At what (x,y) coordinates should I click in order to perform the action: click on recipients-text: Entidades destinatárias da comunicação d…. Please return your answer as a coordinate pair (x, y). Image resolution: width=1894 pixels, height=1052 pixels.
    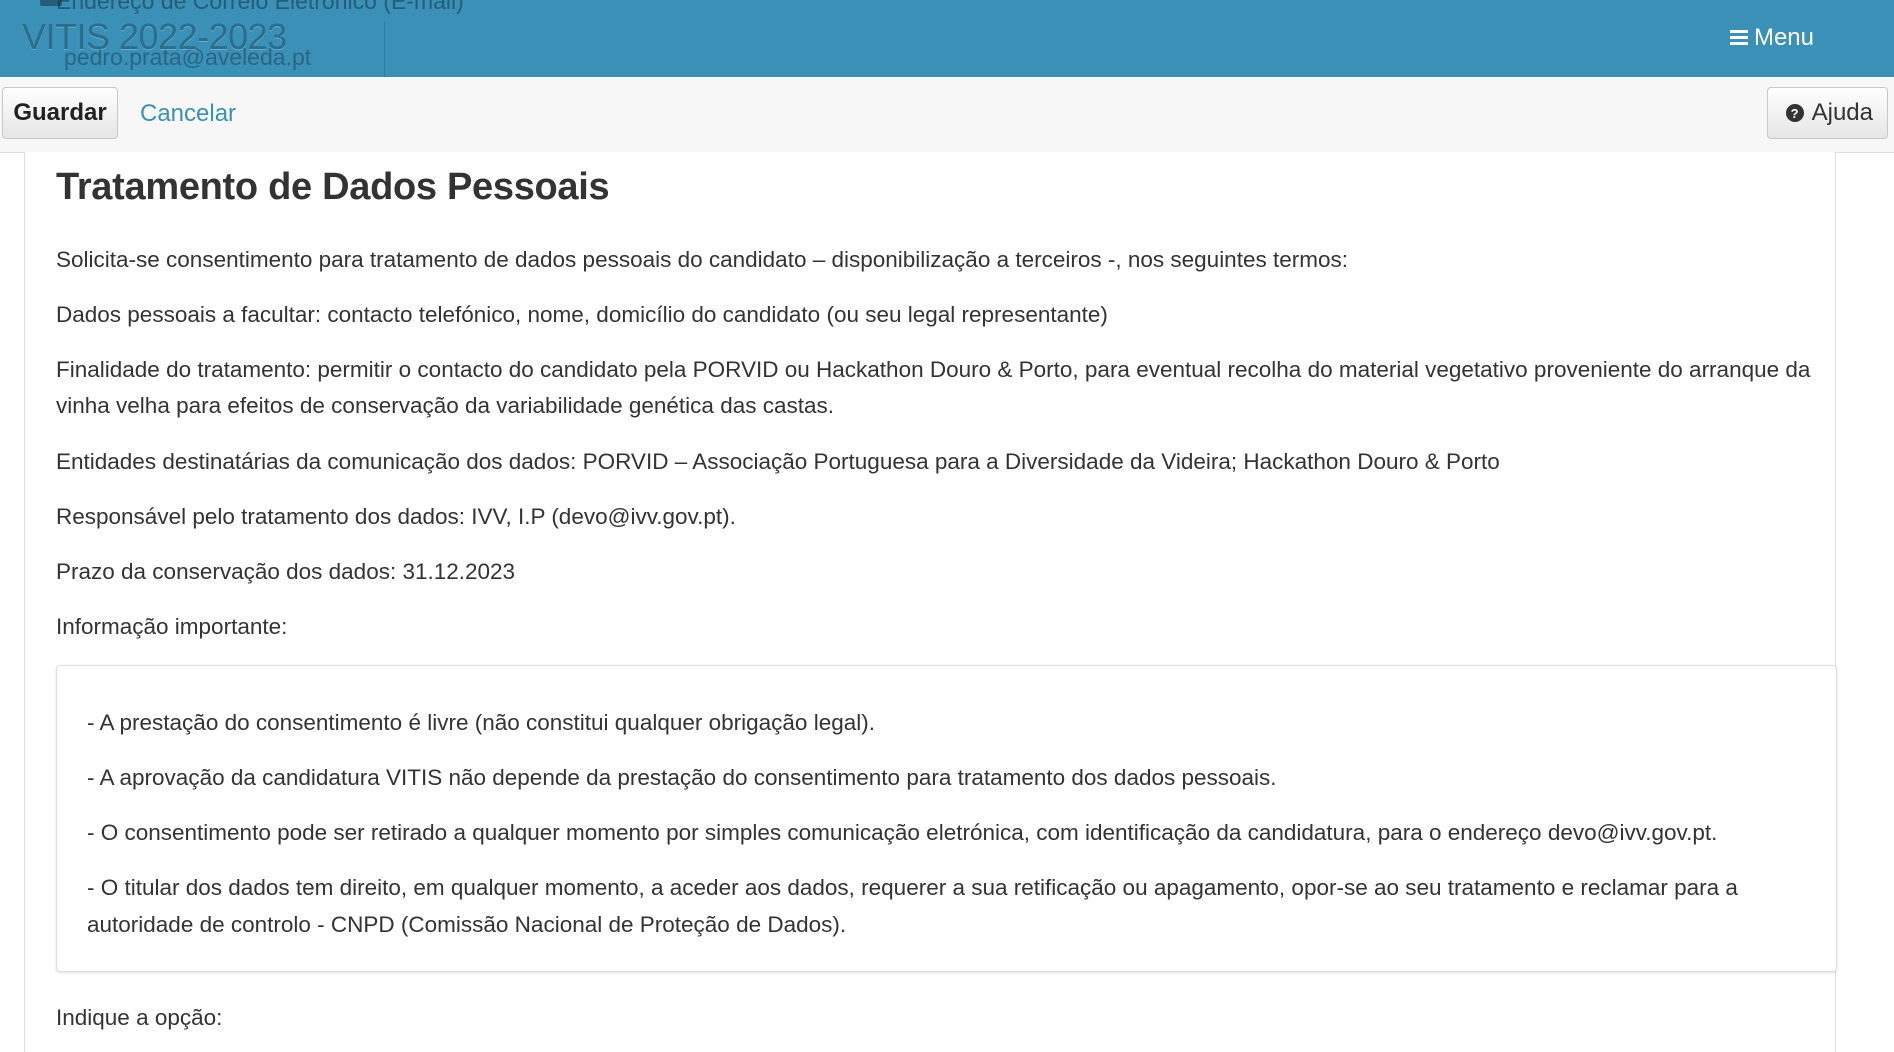
    Looking at the image, I should click on (778, 461).